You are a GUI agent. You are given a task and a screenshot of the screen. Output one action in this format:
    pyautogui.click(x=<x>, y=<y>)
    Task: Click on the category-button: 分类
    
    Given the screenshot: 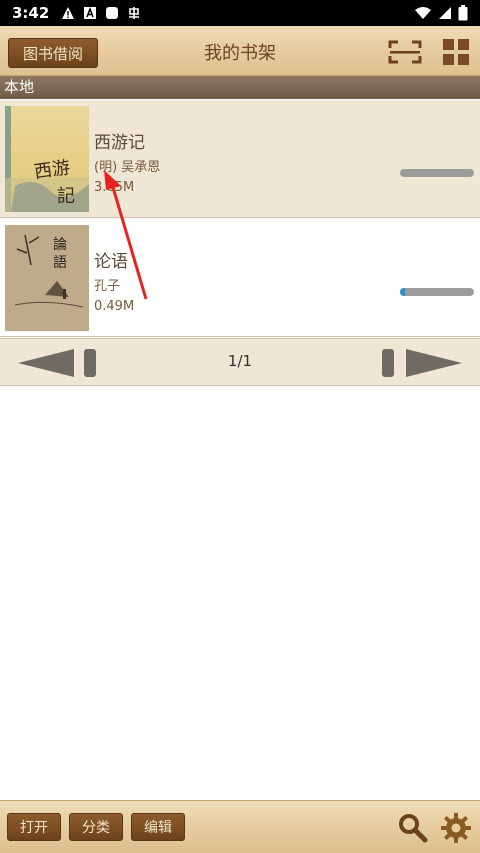 What is the action you would take?
    pyautogui.click(x=96, y=827)
    